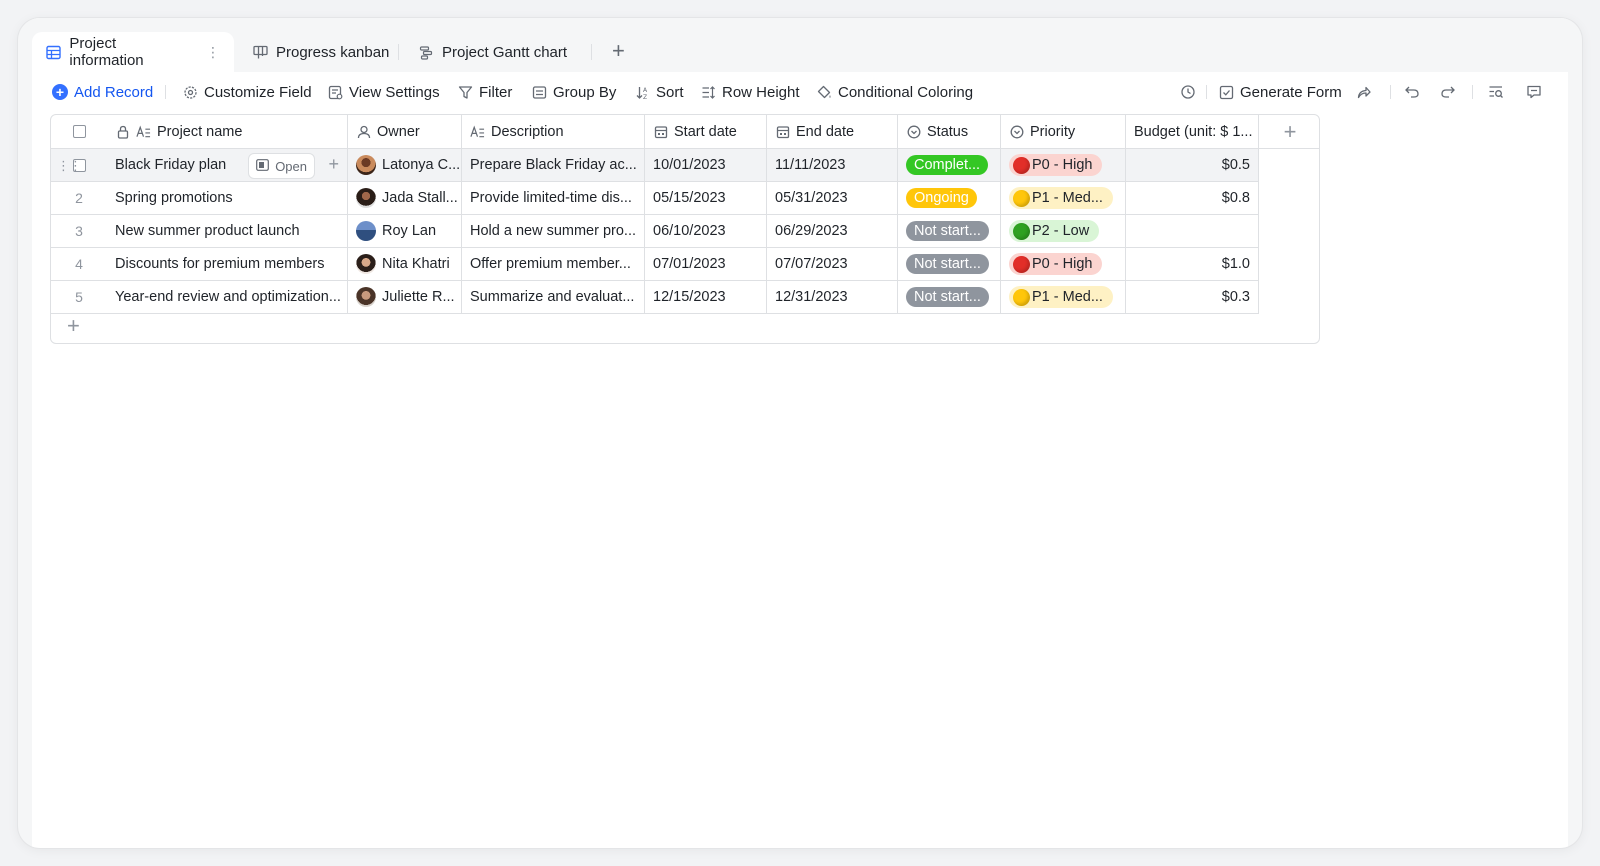 The height and width of the screenshot is (866, 1600). What do you see at coordinates (102, 92) in the screenshot?
I see `add-record-button: + Add Record` at bounding box center [102, 92].